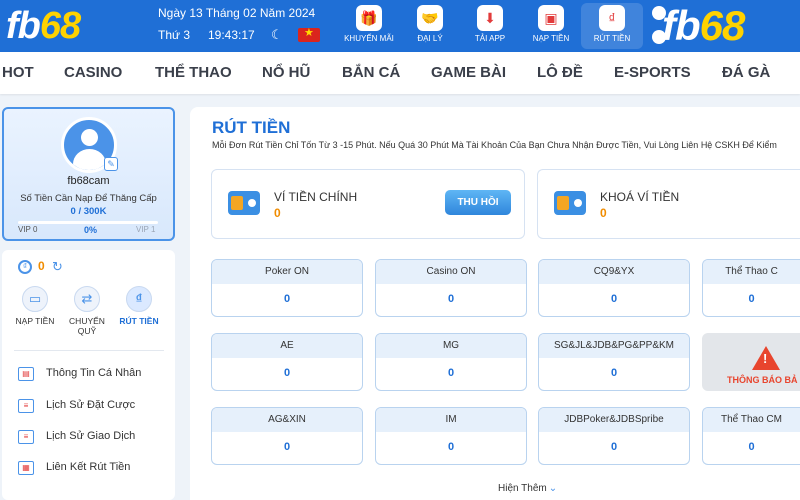 This screenshot has height=500, width=800. What do you see at coordinates (111, 164) in the screenshot?
I see `edit-avatar-icon: ✎` at bounding box center [111, 164].